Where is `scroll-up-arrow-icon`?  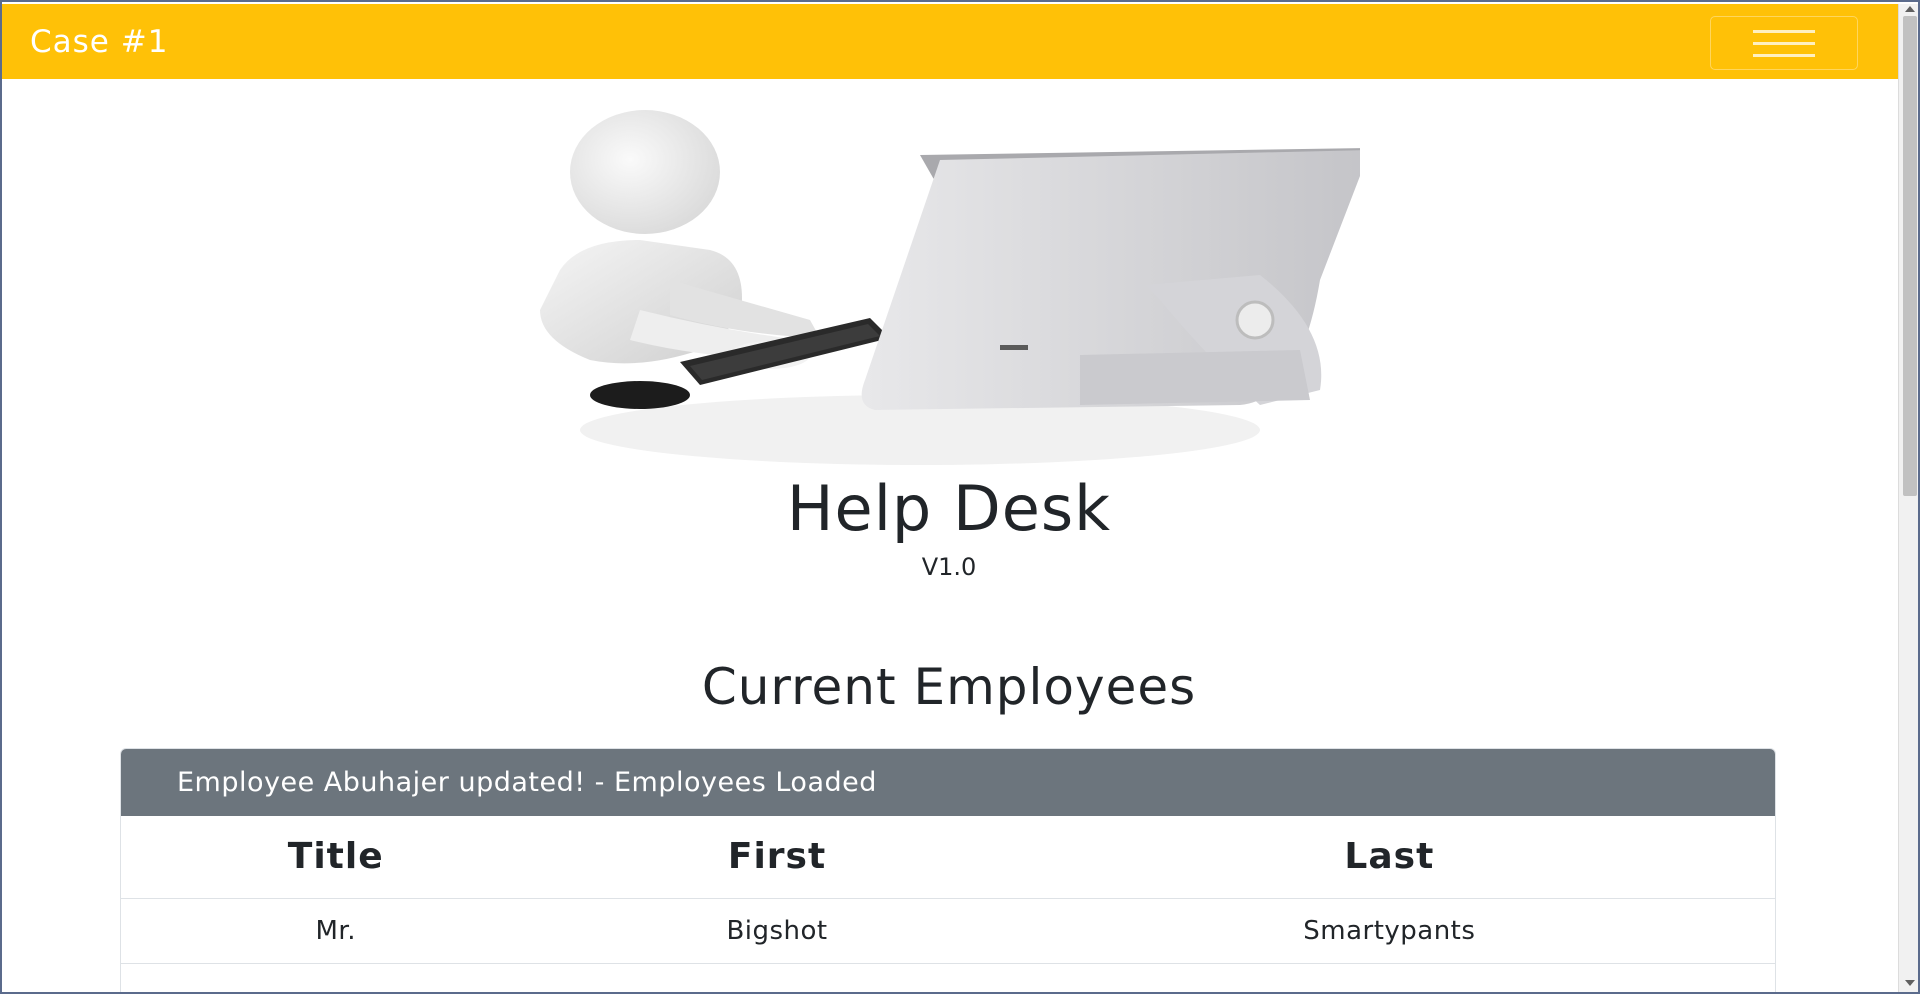
scroll-up-arrow-icon is located at coordinates (1910, 9).